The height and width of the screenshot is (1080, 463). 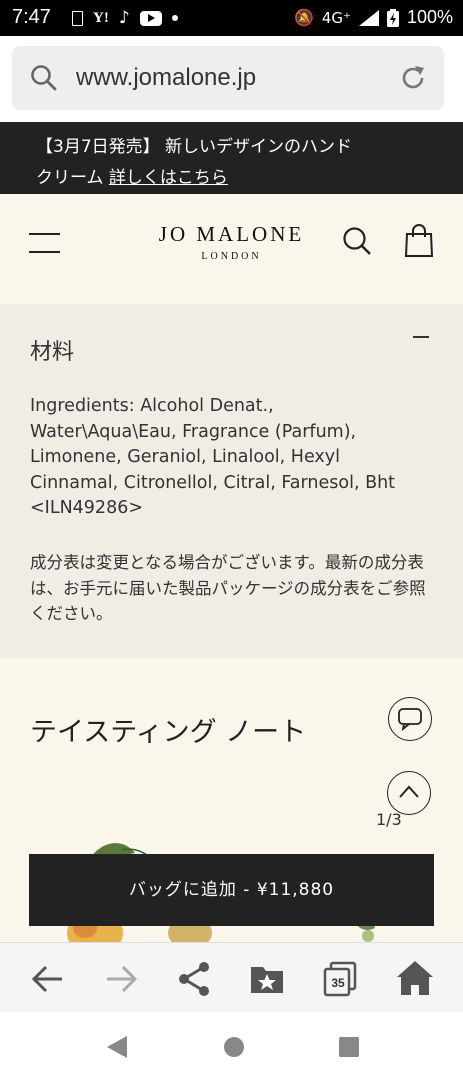 I want to click on network-label: 4G⁺, so click(x=336, y=17).